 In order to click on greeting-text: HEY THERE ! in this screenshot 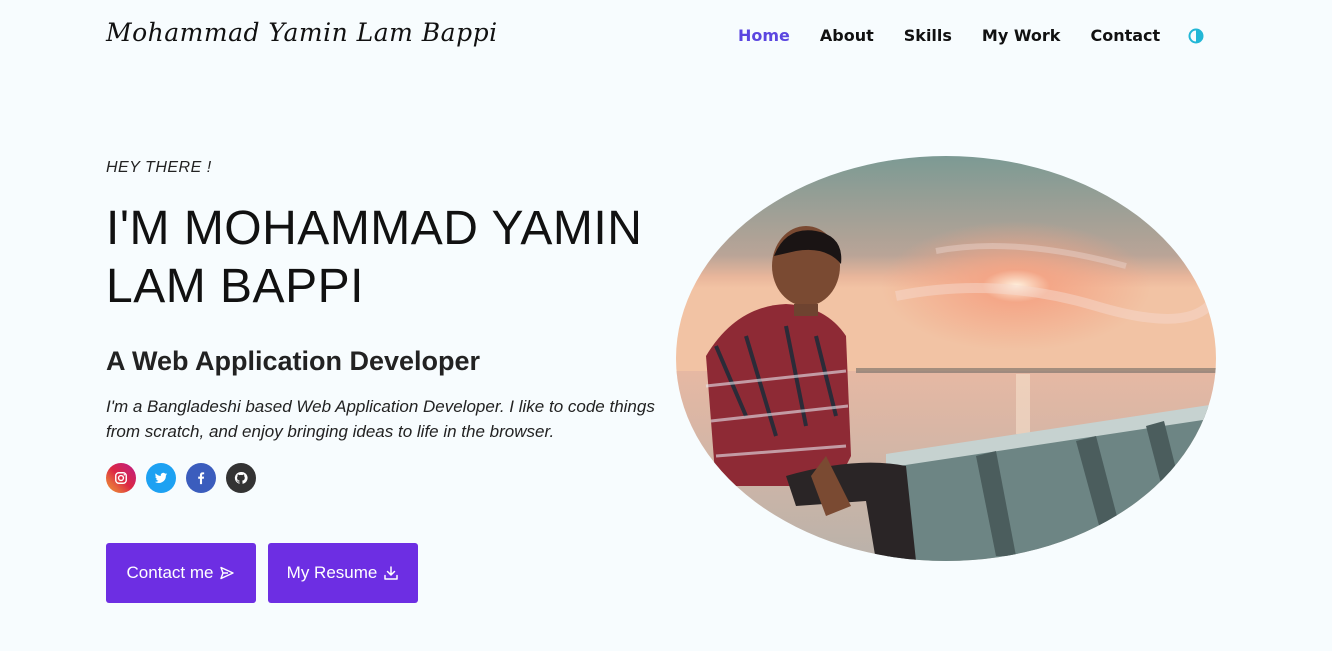, I will do `click(159, 167)`.